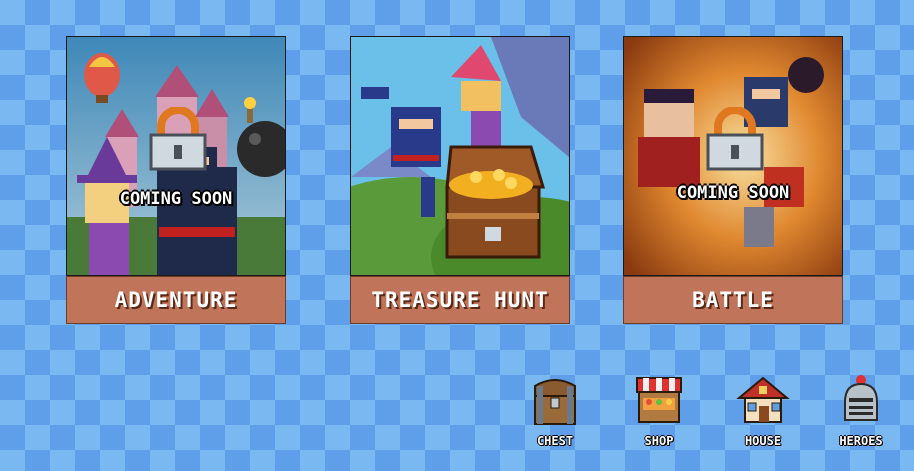 The width and height of the screenshot is (914, 471). I want to click on mode-card-treasure-hunt: TREASURE HUNT, so click(460, 181).